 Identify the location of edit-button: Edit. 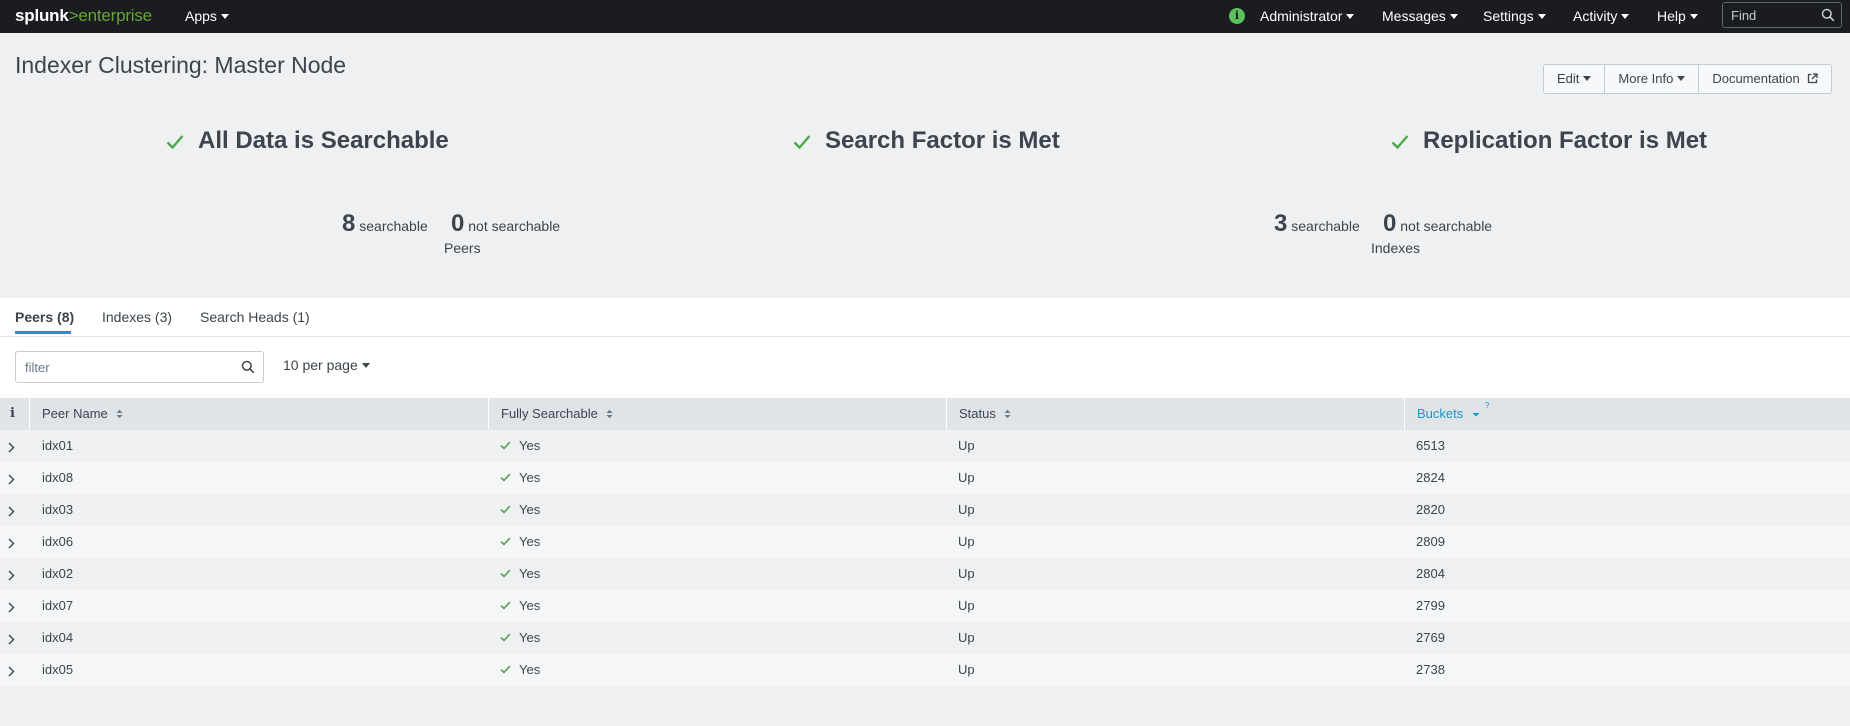
(1574, 79).